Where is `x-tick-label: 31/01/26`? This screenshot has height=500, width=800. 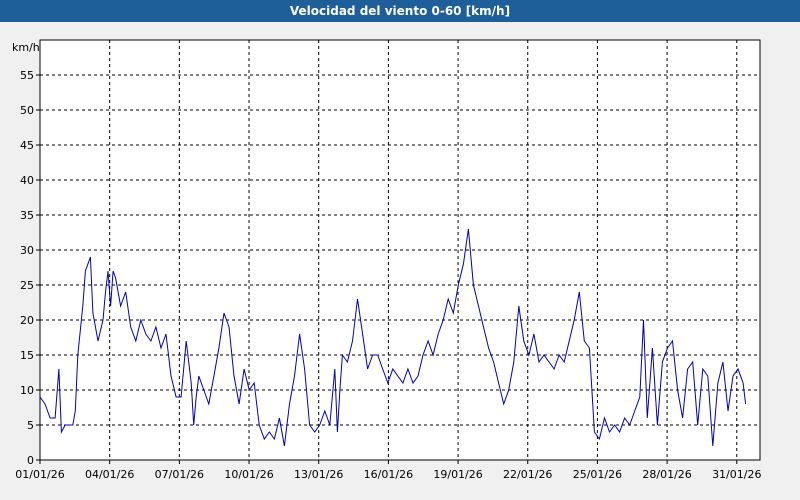
x-tick-label: 31/01/26 is located at coordinates (736, 474).